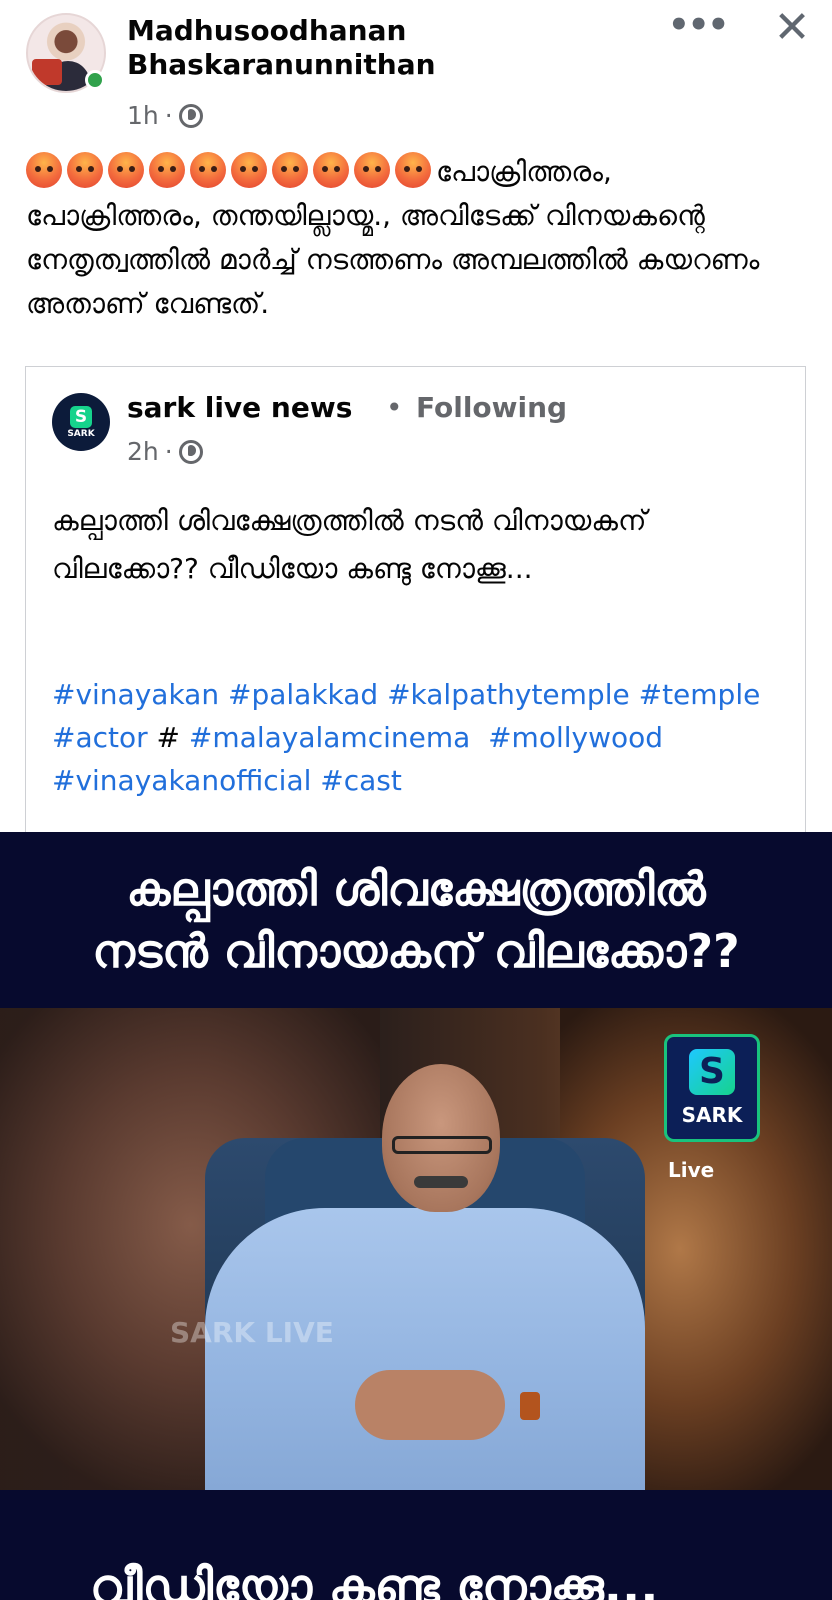 The height and width of the screenshot is (1600, 832). Describe the element at coordinates (575, 737) in the screenshot. I see `hashtag-link: #mollywood` at that location.